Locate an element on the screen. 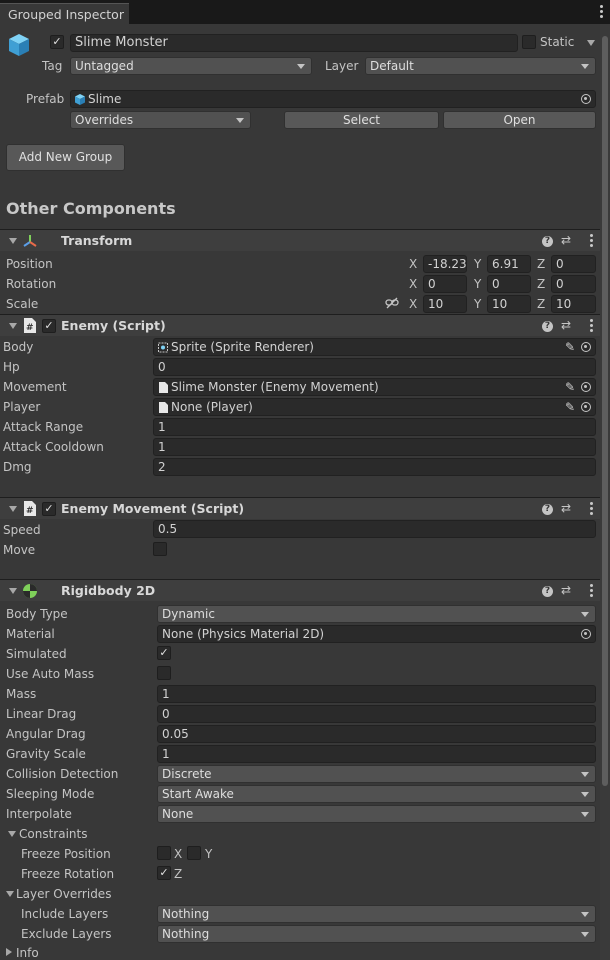  freeze-position-y-checkbox is located at coordinates (194, 853).